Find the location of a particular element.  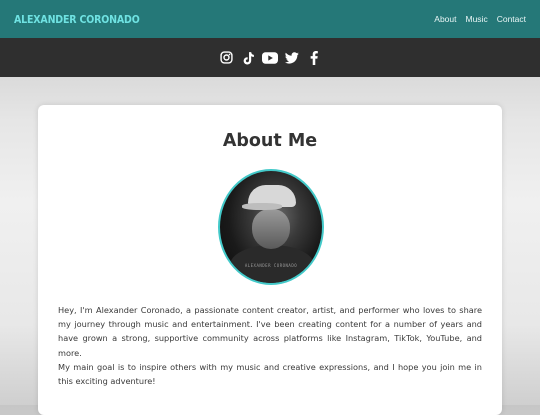

nav-link-music: Music is located at coordinates (477, 19).